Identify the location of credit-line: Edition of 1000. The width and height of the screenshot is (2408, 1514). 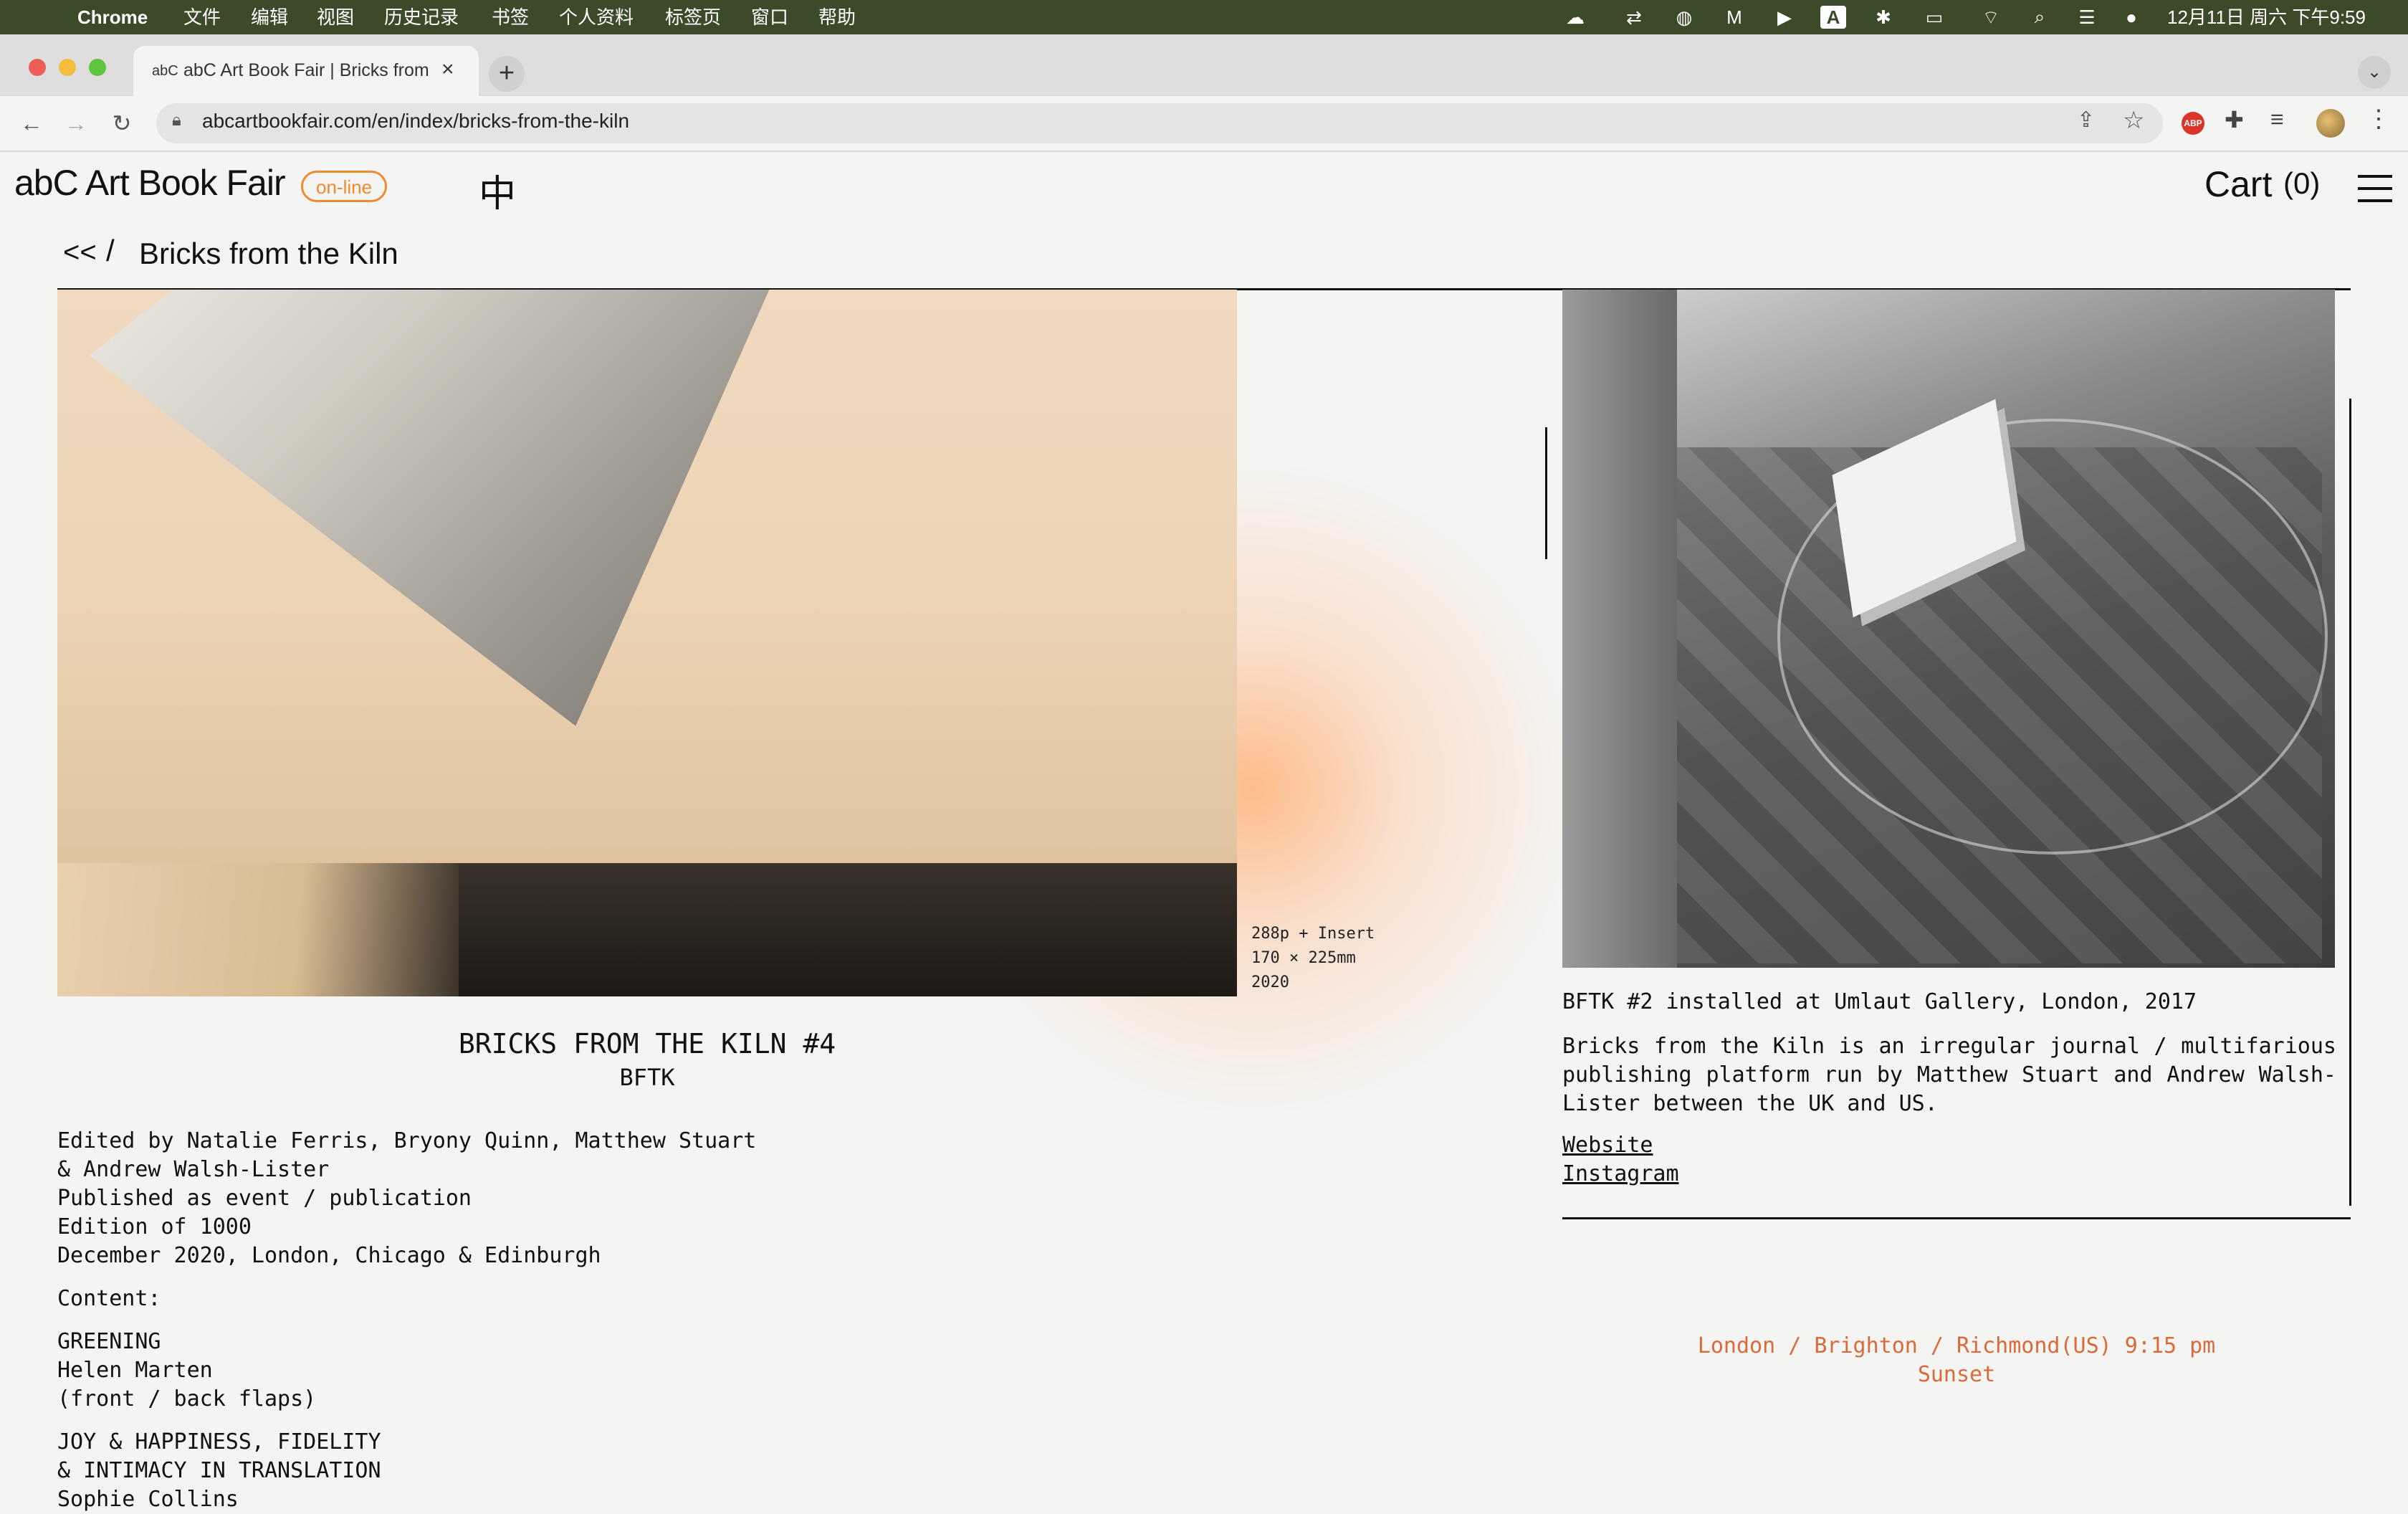
(154, 1226).